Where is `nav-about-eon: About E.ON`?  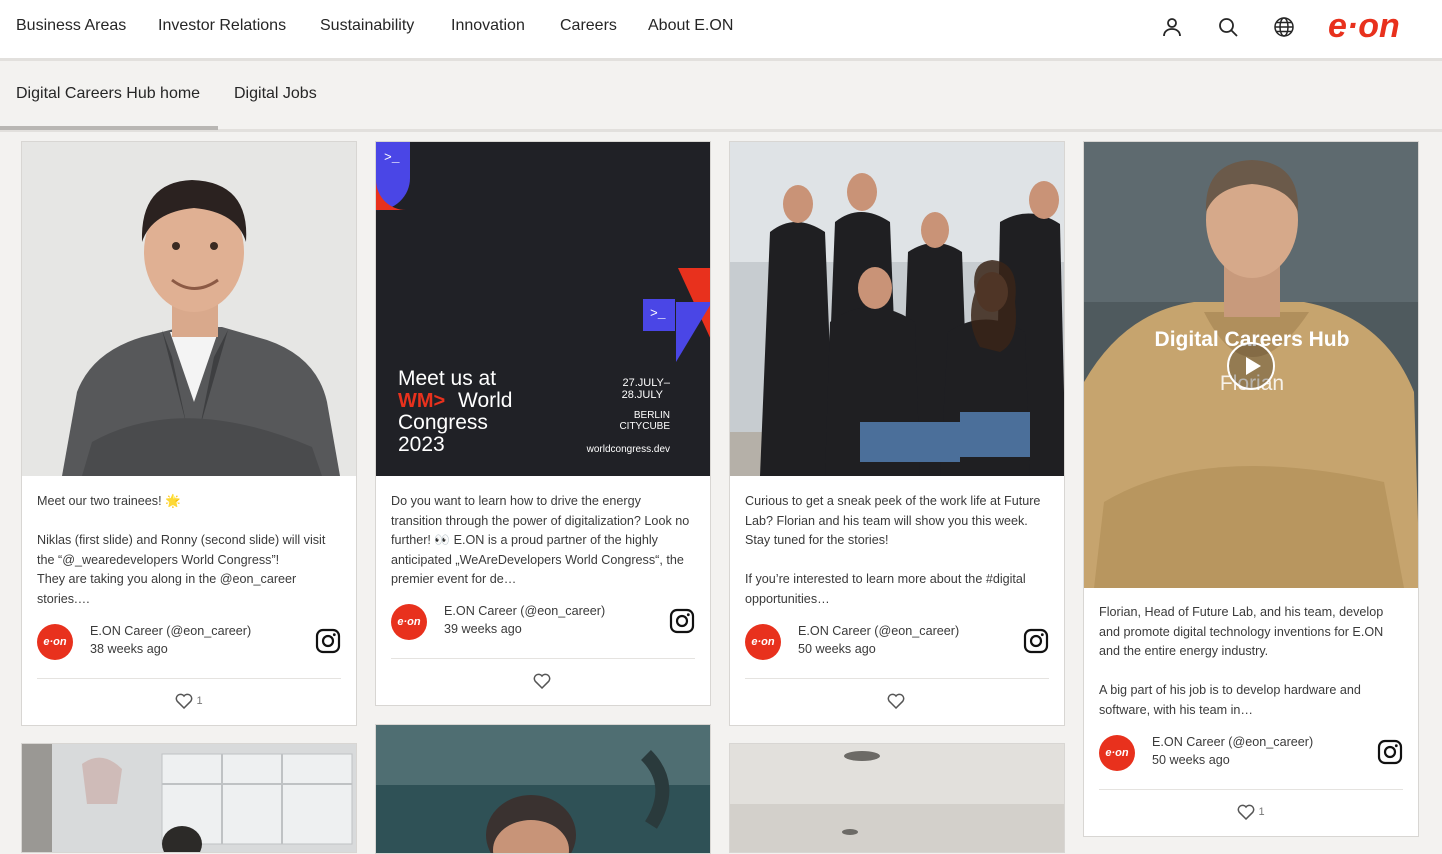
nav-about-eon: About E.ON is located at coordinates (690, 26).